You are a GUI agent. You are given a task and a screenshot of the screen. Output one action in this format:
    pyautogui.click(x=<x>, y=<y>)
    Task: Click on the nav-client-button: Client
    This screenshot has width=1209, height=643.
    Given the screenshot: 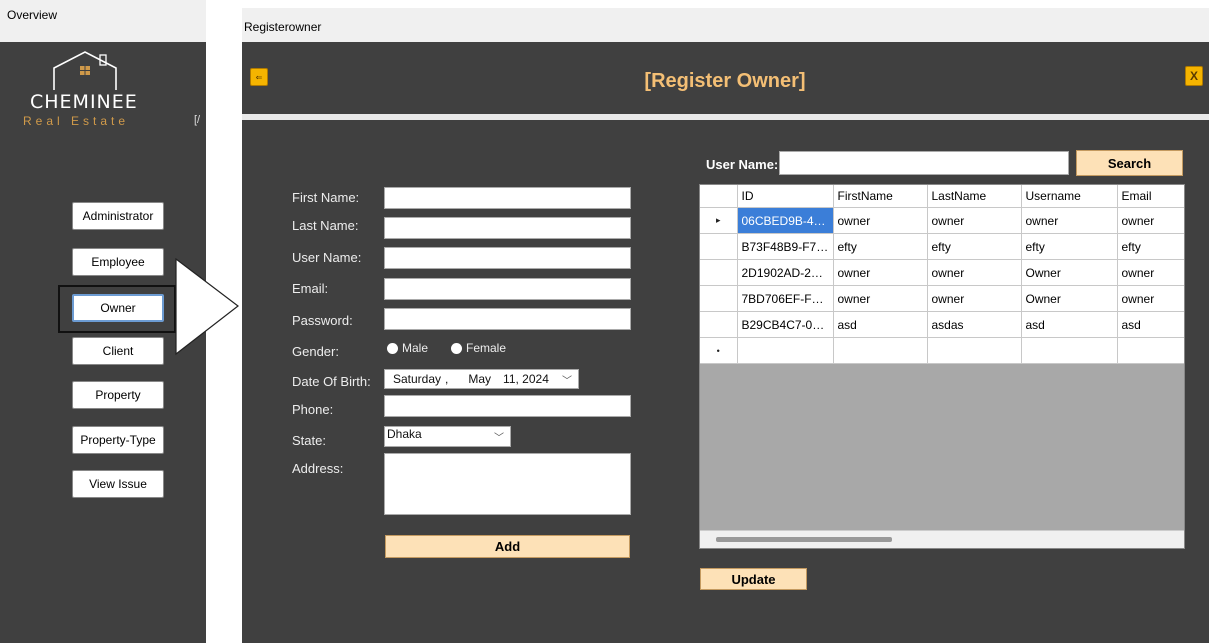 What is the action you would take?
    pyautogui.click(x=118, y=351)
    